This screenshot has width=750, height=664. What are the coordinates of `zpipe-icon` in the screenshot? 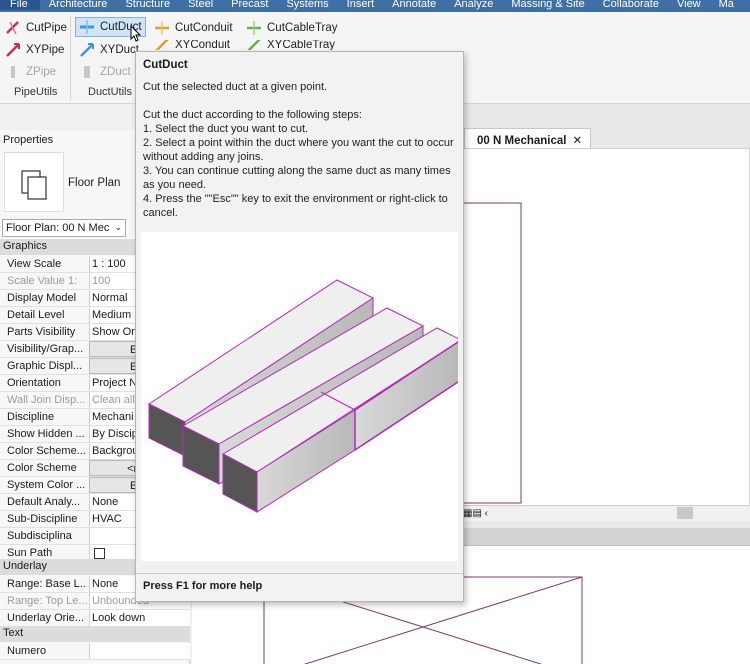 It's located at (13, 72).